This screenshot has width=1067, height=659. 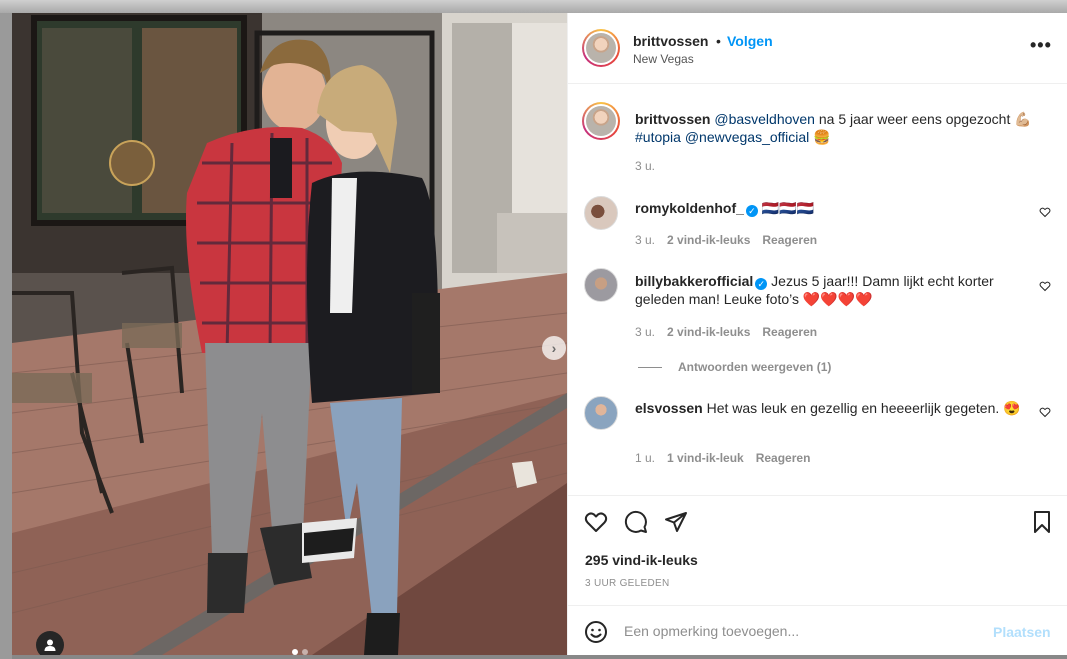 What do you see at coordinates (295, 652) in the screenshot?
I see `carousel-dot-active` at bounding box center [295, 652].